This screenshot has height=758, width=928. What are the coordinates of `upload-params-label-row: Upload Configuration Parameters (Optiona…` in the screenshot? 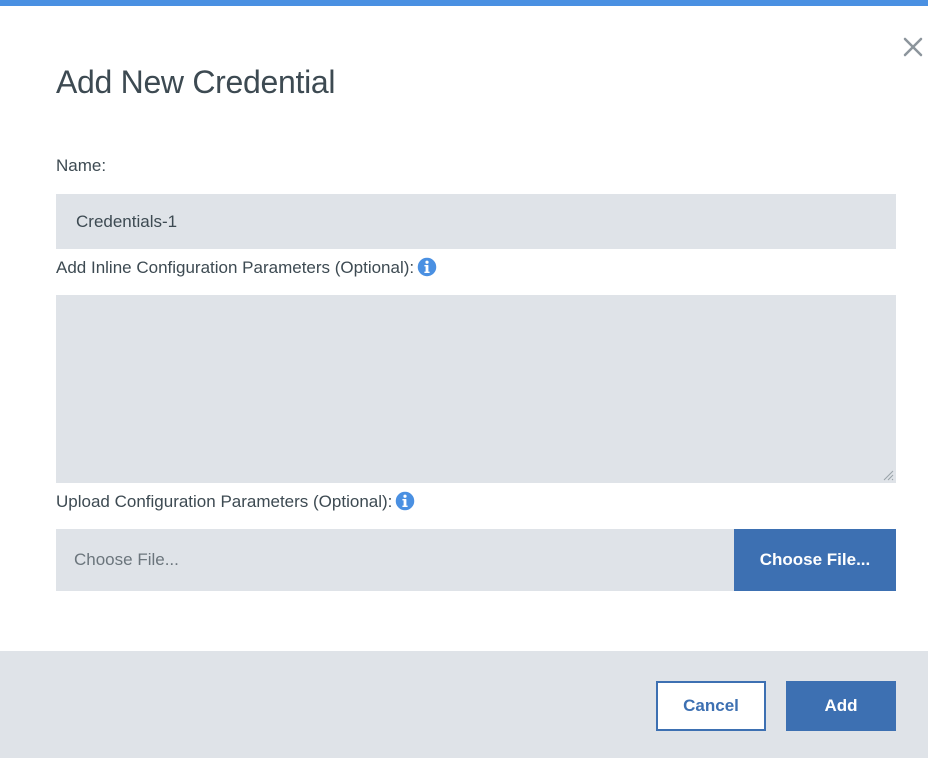 It's located at (236, 501).